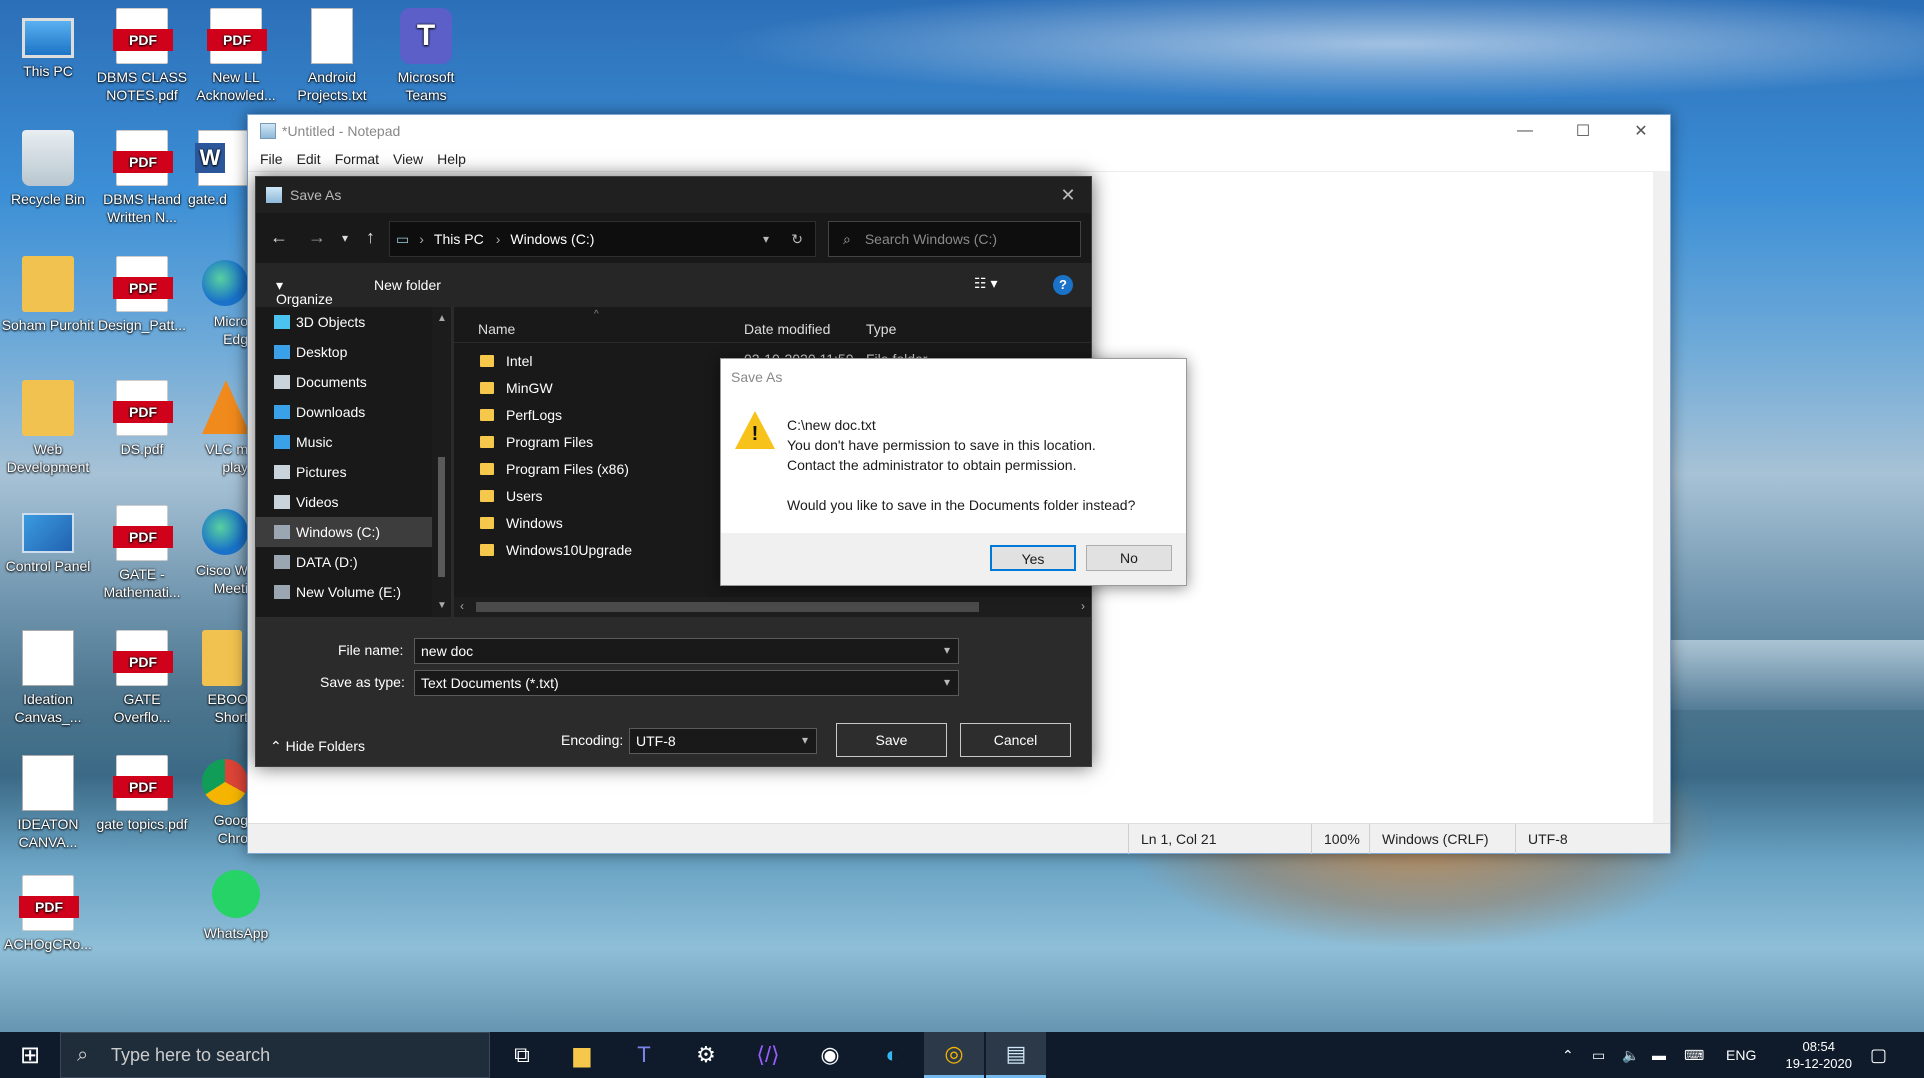 This screenshot has height=1078, width=1924. I want to click on yes-button: Yes, so click(1033, 558).